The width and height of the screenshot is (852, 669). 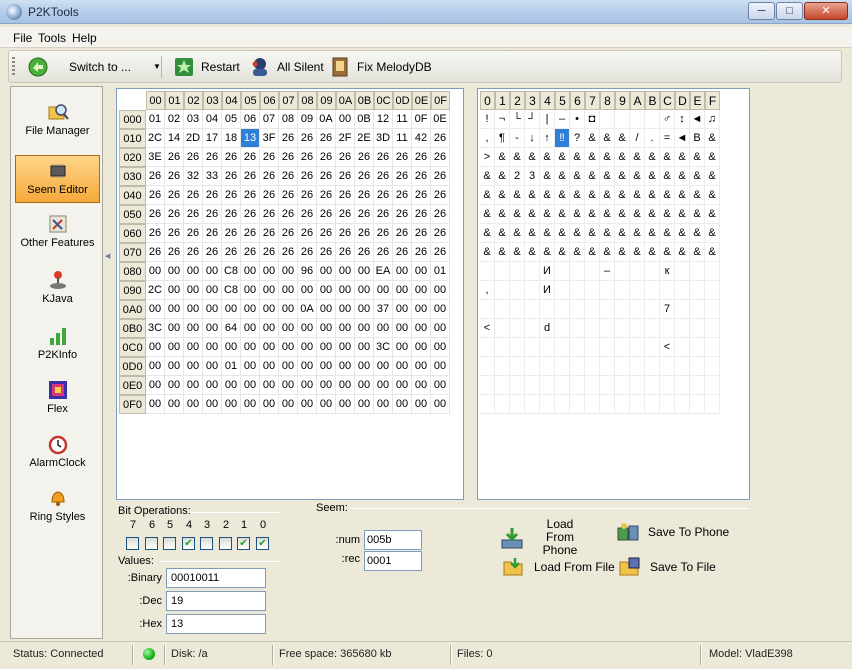 I want to click on hex-cell: 08, so click(x=288, y=119).